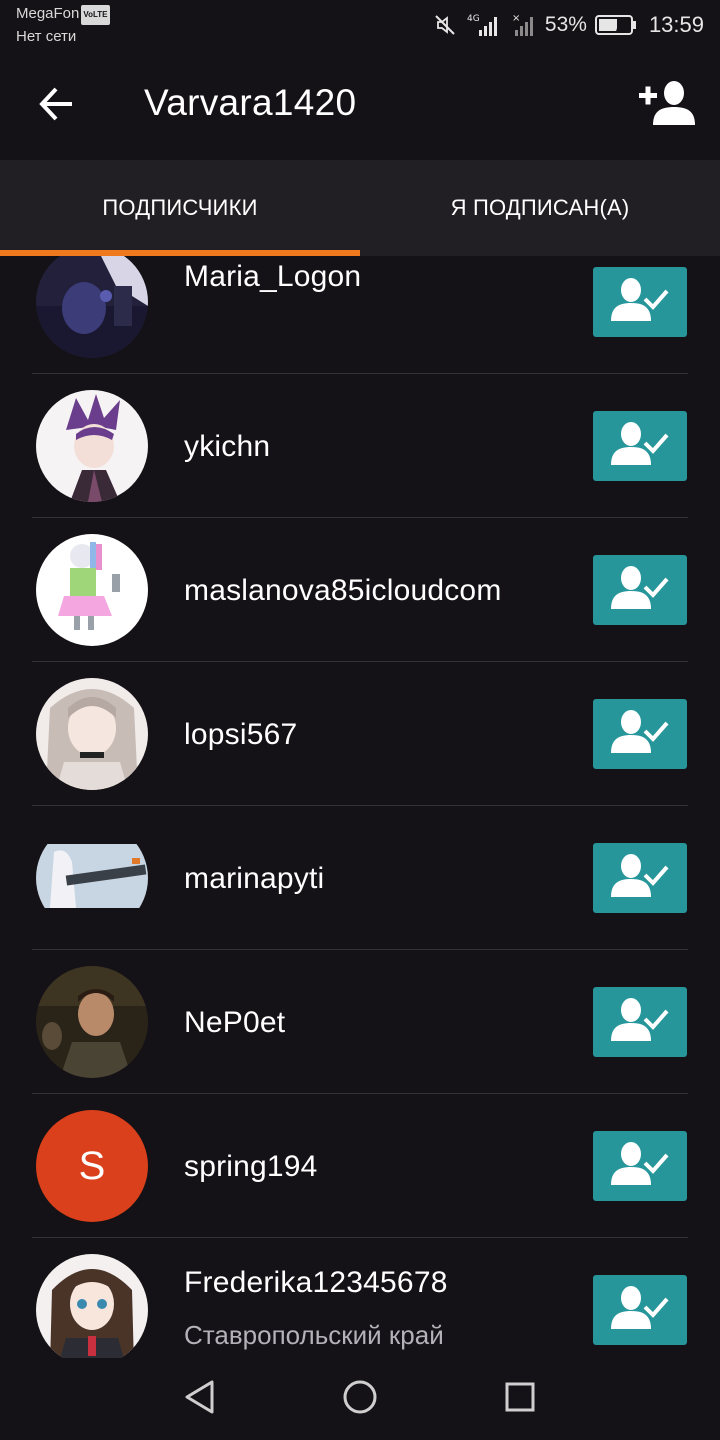 The image size is (720, 1440). I want to click on list-item: lopsi567, so click(360, 734).